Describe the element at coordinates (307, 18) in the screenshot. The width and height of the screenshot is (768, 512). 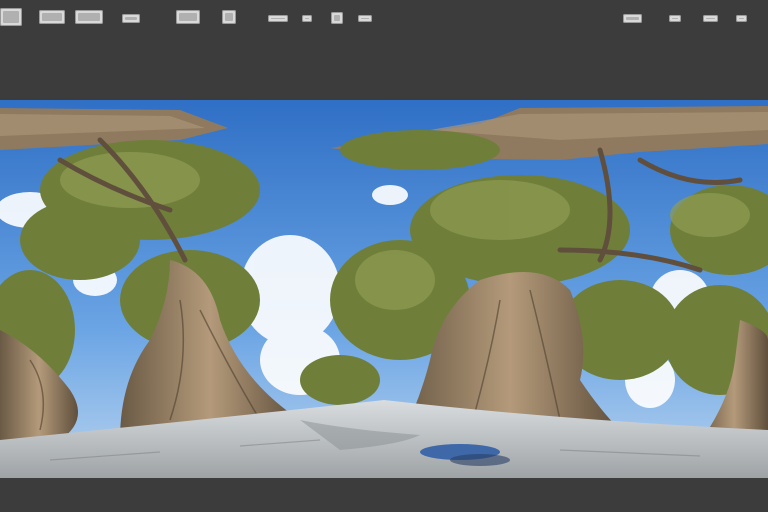
I see `tag-icon` at that location.